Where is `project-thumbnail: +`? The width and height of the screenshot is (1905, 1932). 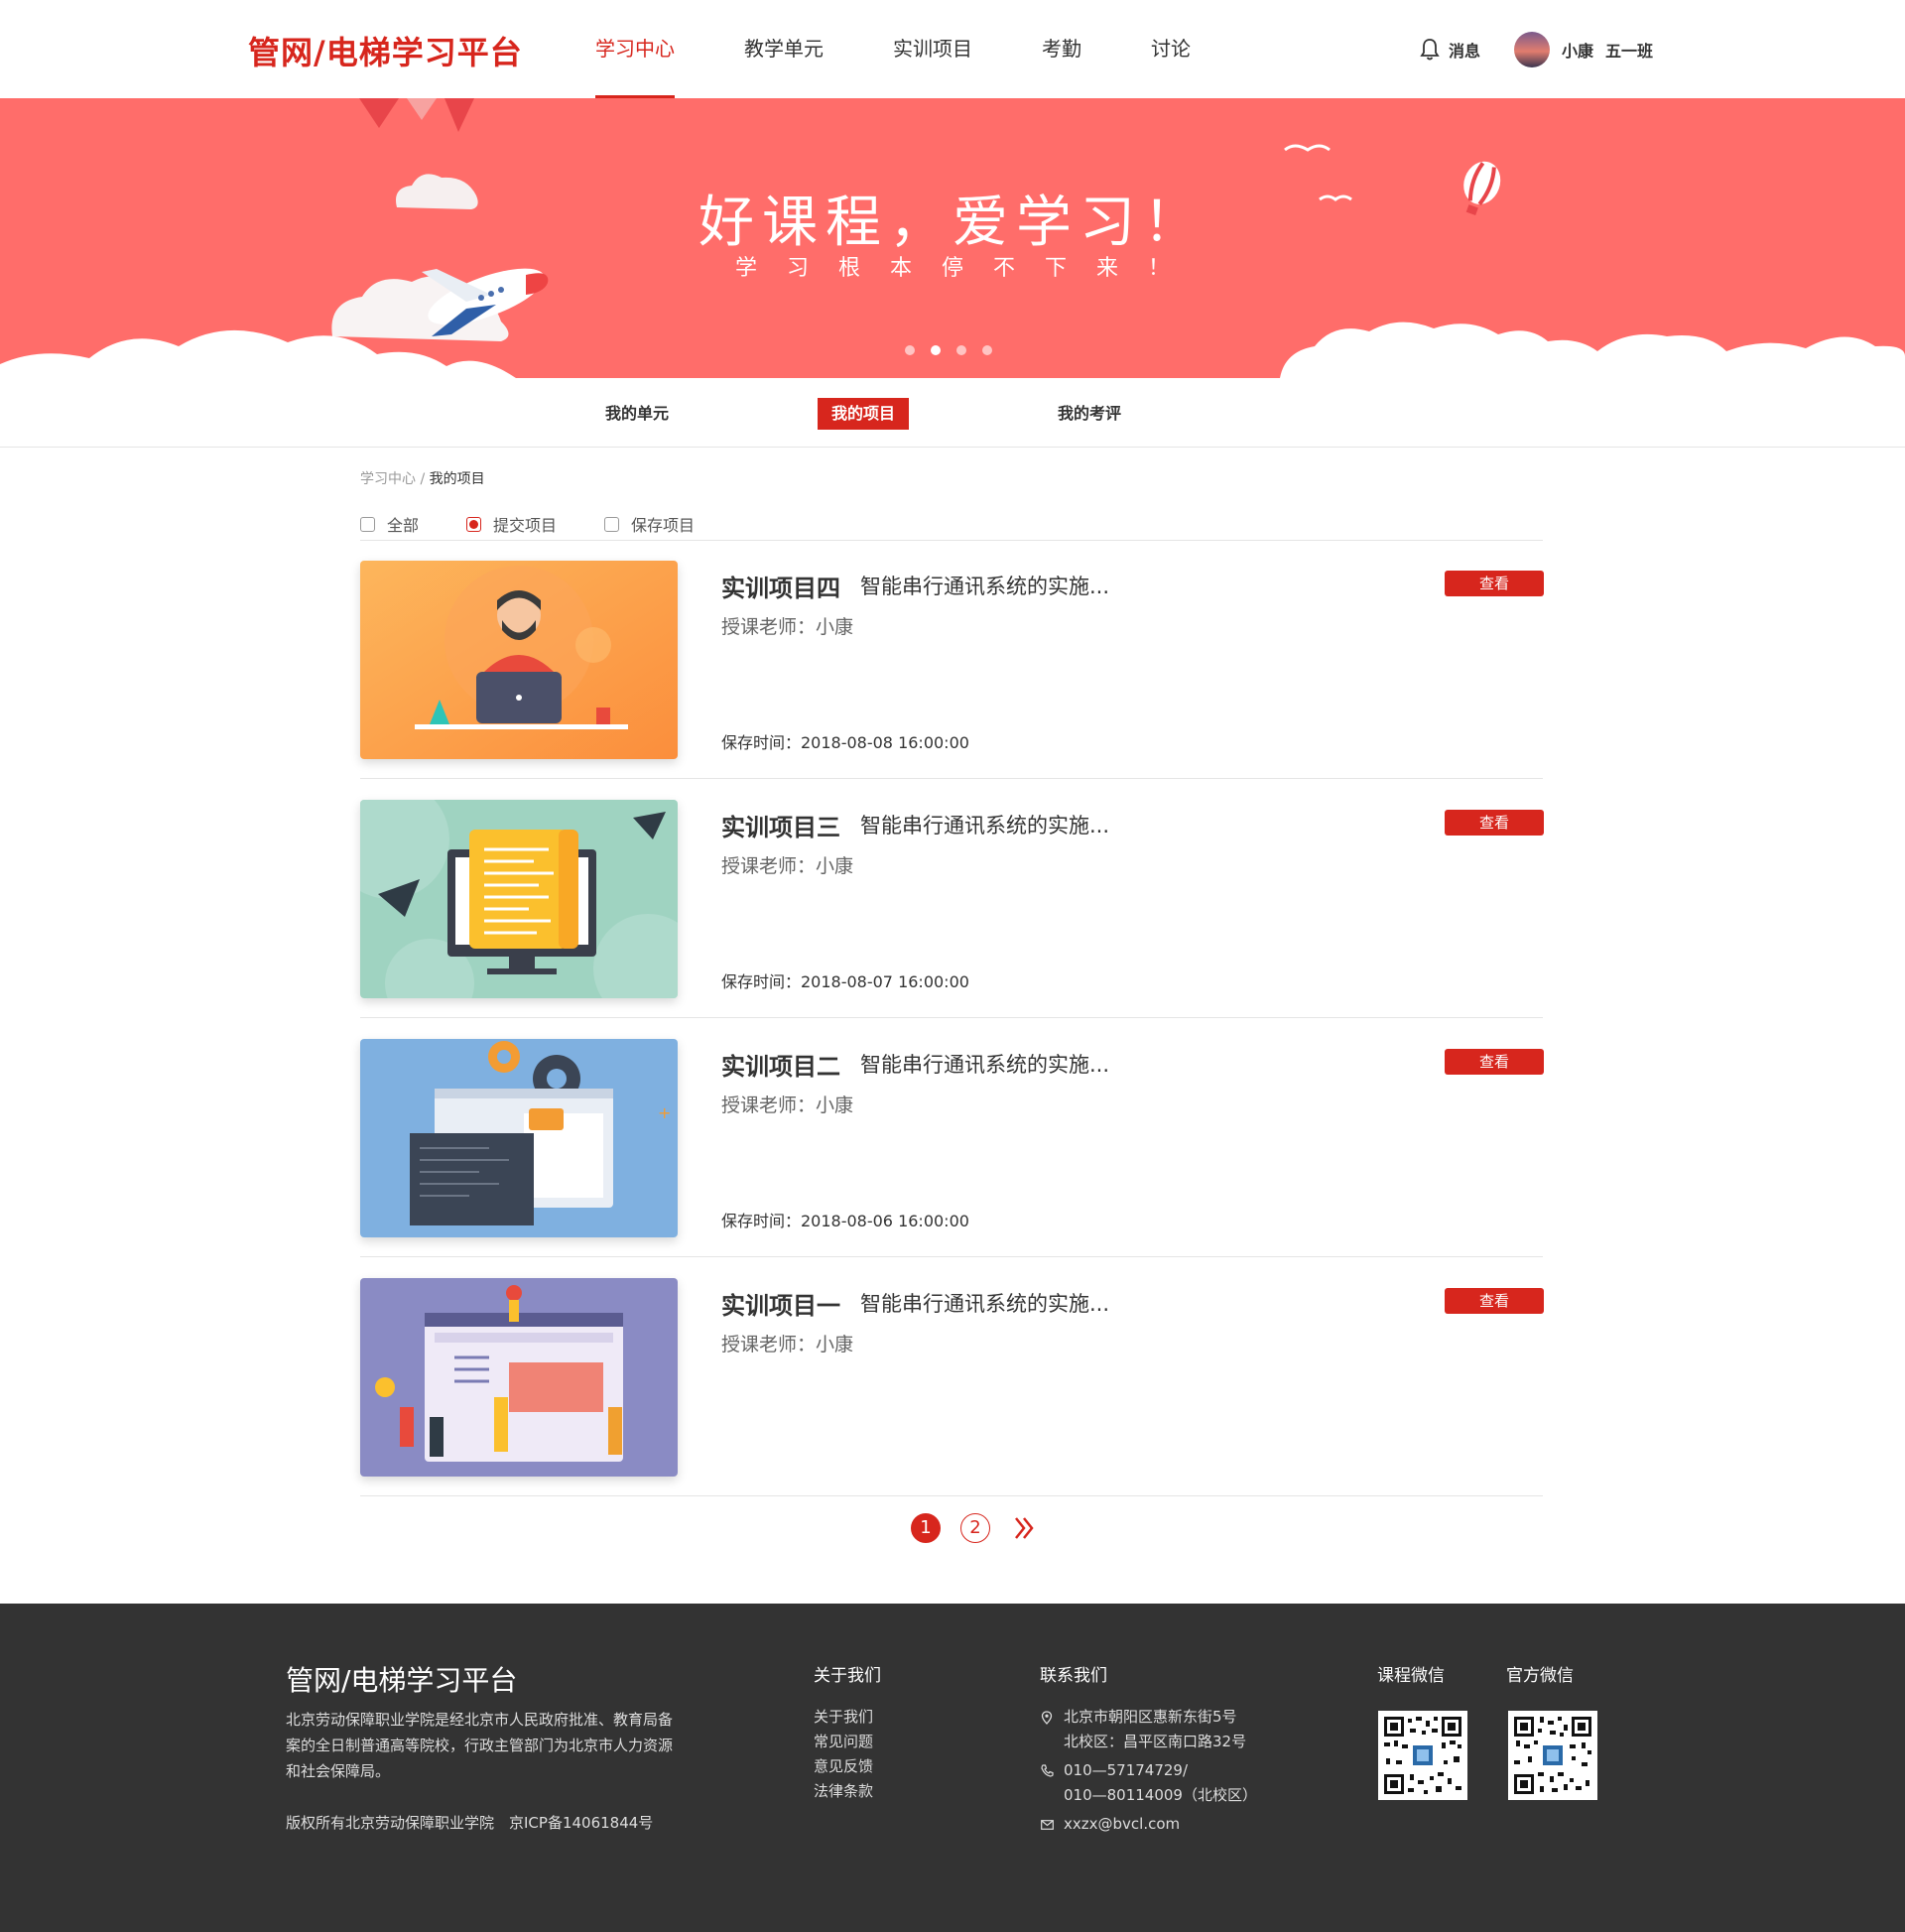 project-thumbnail: + is located at coordinates (519, 1138).